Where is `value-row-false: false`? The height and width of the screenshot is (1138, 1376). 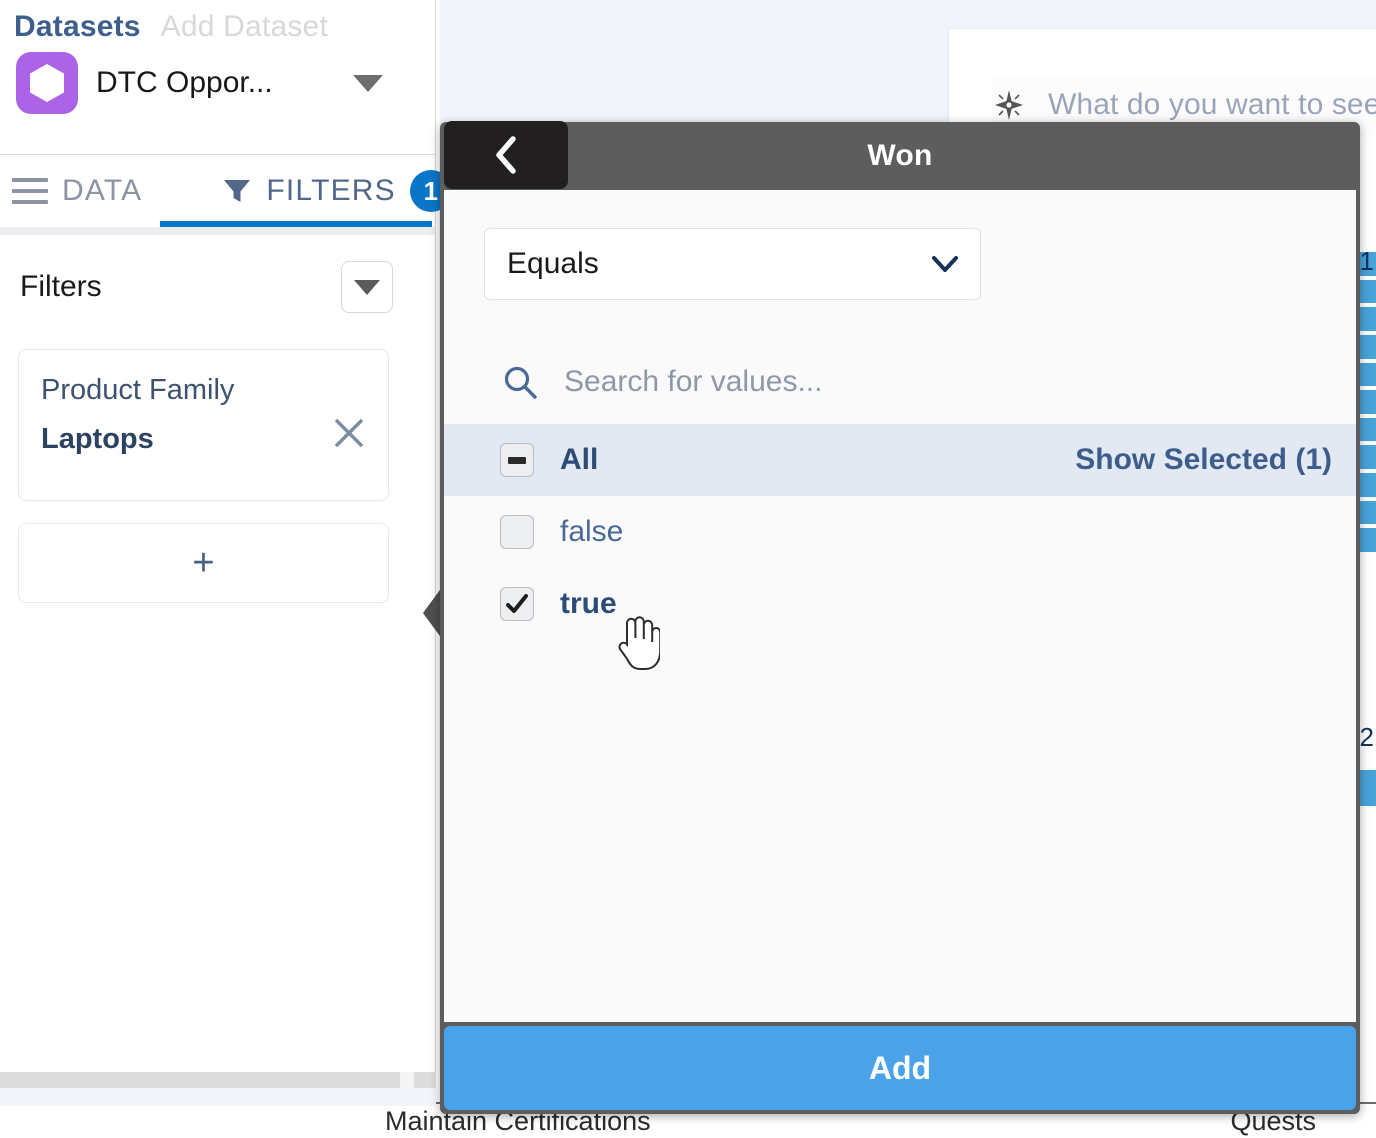 value-row-false: false is located at coordinates (900, 532).